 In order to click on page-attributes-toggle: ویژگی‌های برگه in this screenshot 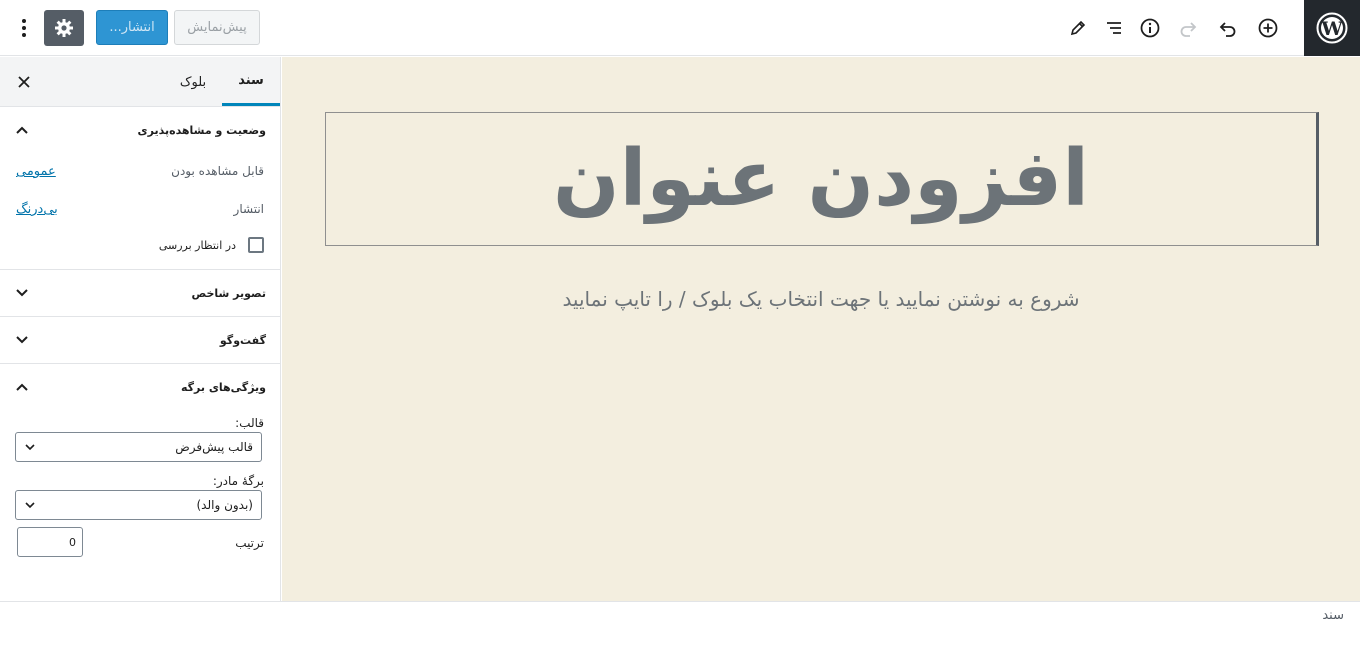, I will do `click(140, 387)`.